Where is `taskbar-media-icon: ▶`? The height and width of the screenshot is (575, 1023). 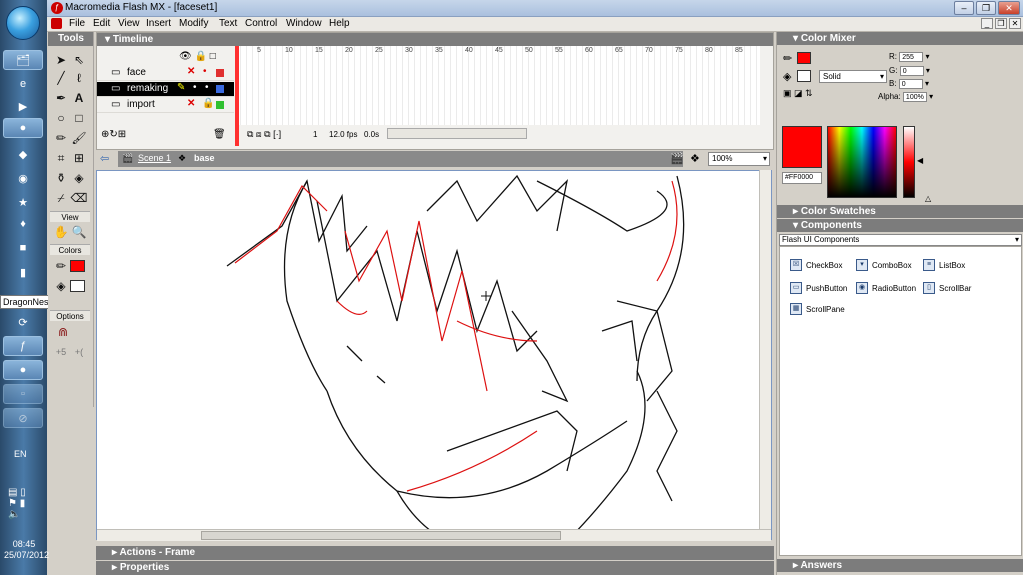
taskbar-media-icon: ▶ is located at coordinates (23, 106).